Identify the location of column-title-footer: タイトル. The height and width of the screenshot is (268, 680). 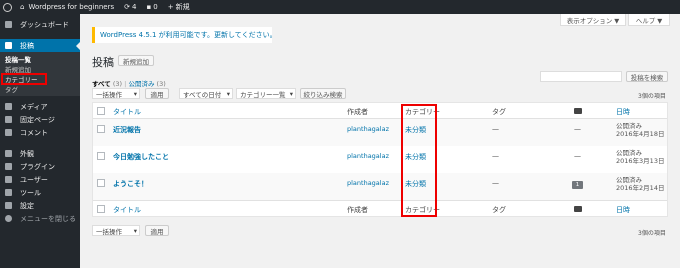
(127, 210).